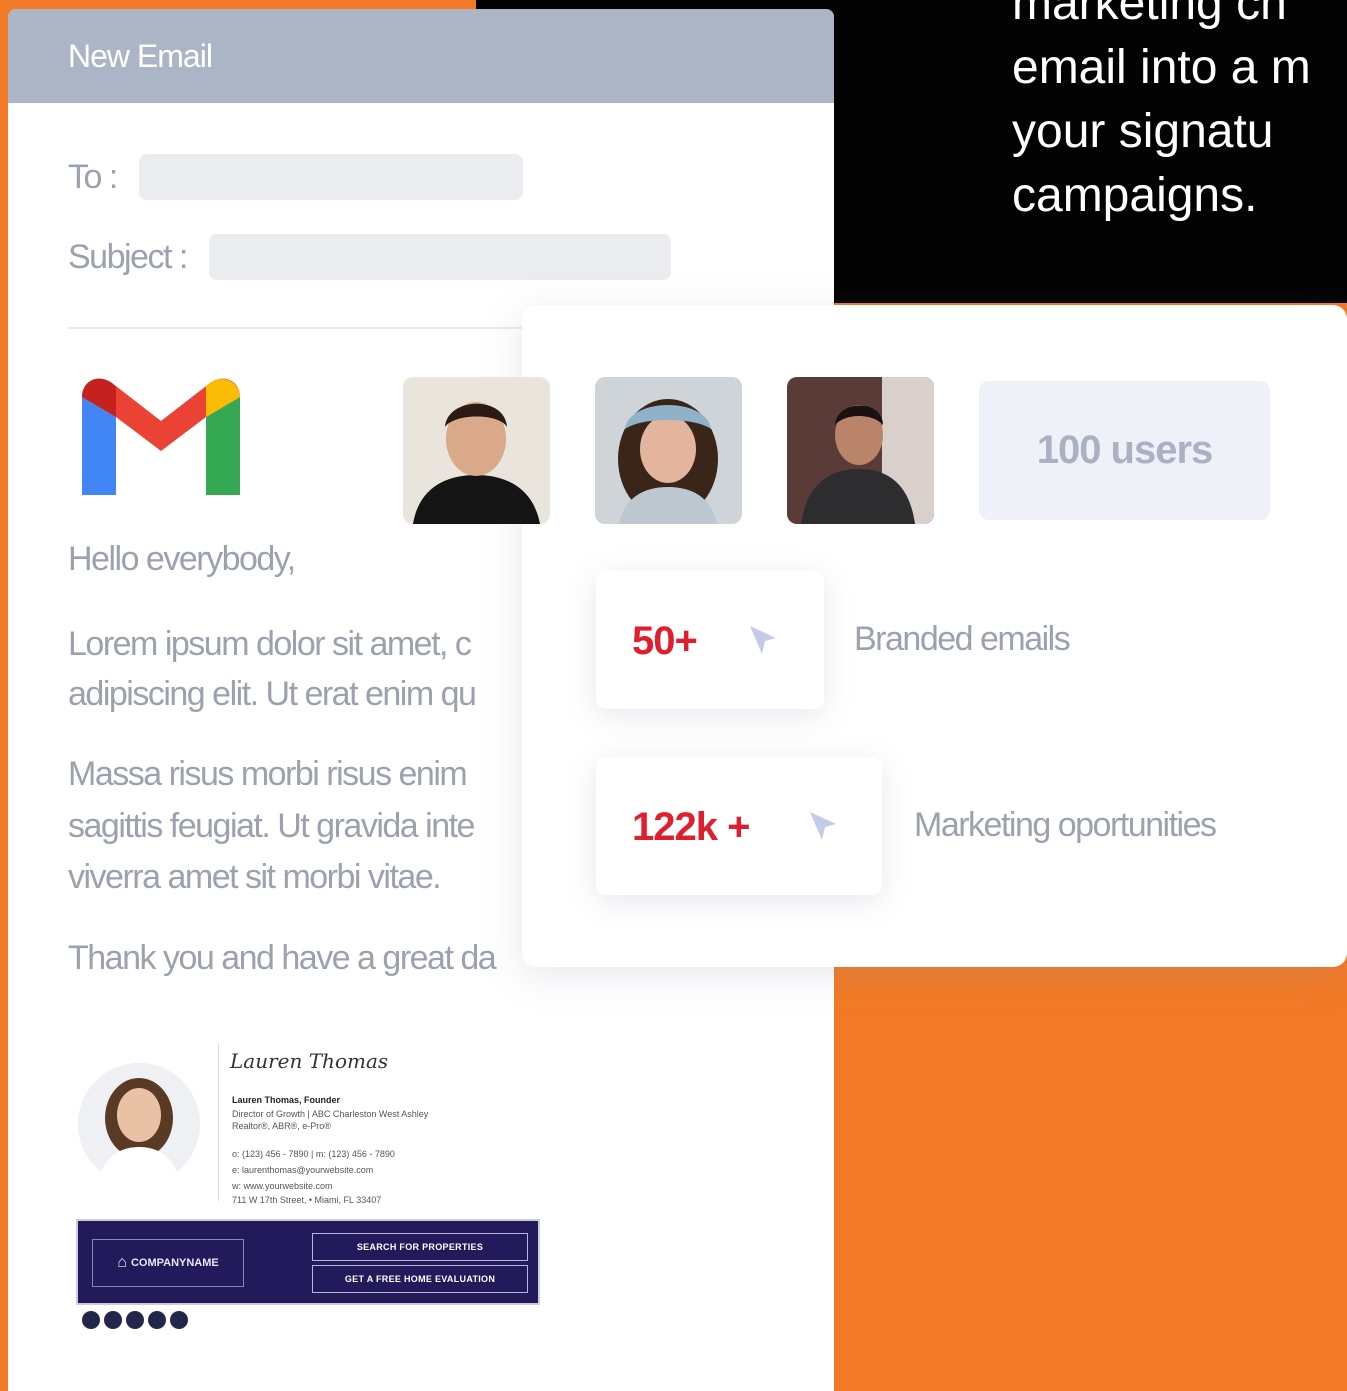 The image size is (1347, 1391). What do you see at coordinates (421, 56) in the screenshot?
I see `email-window-header: New Email` at bounding box center [421, 56].